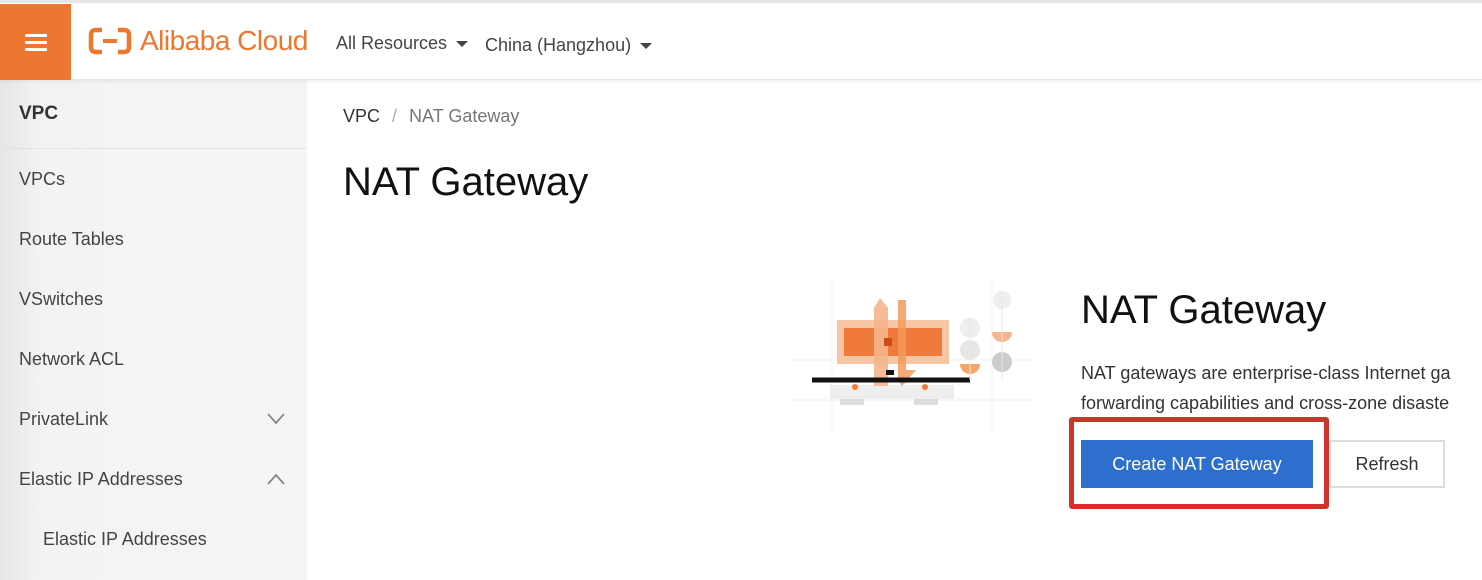 This screenshot has width=1482, height=580. What do you see at coordinates (912, 355) in the screenshot?
I see `nat-gateway-illustration` at bounding box center [912, 355].